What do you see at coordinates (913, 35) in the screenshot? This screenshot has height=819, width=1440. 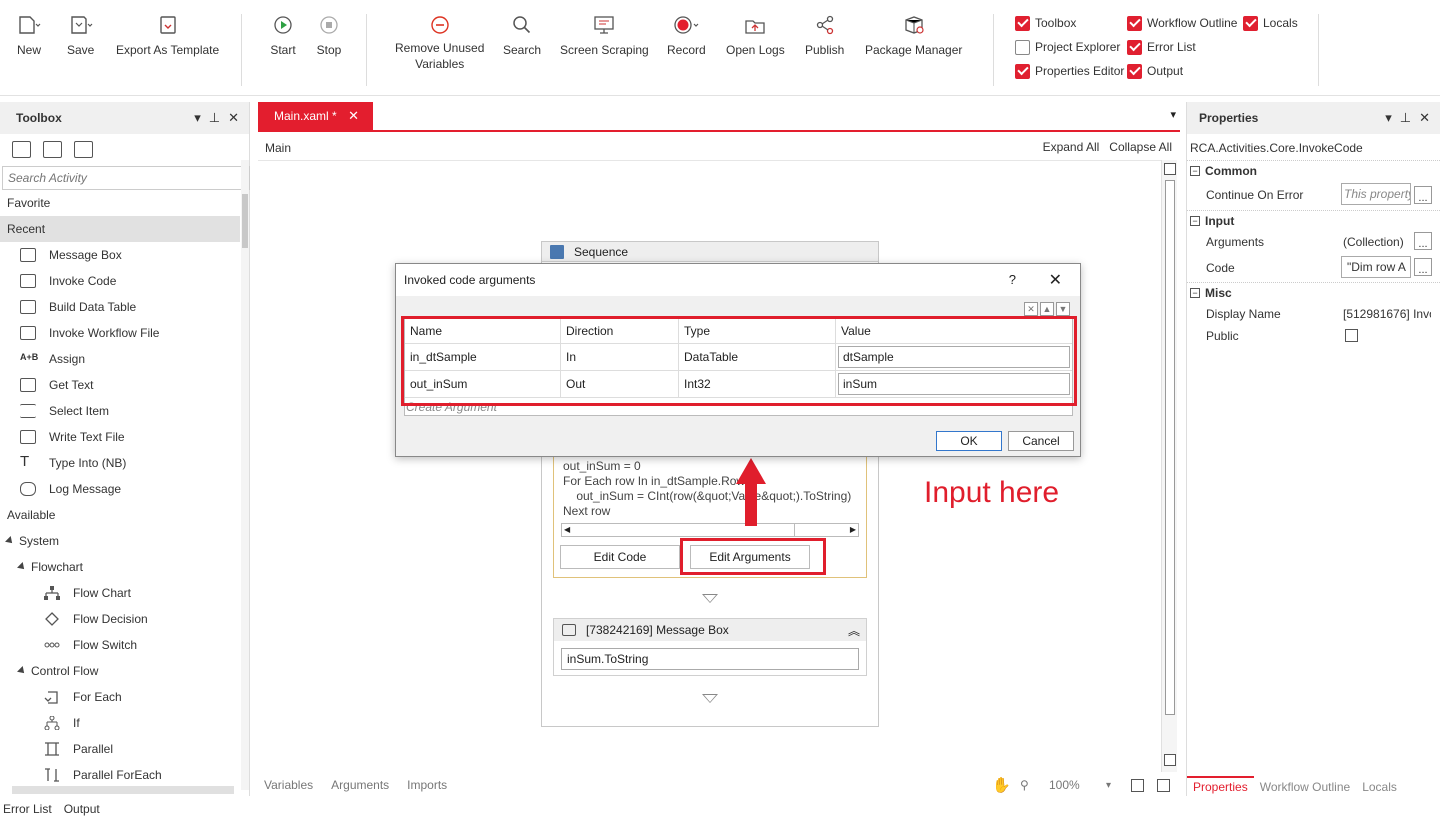 I see `package-manager-button: Package Manager` at bounding box center [913, 35].